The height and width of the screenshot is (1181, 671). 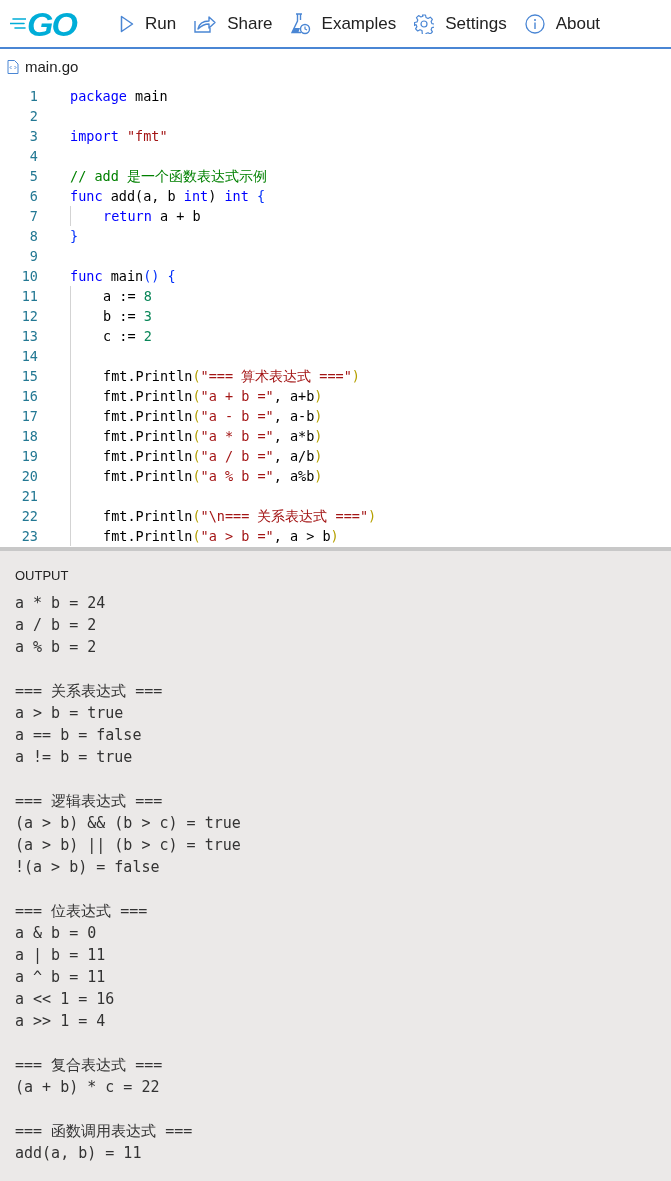 I want to click on line-number: 10, so click(x=29, y=276).